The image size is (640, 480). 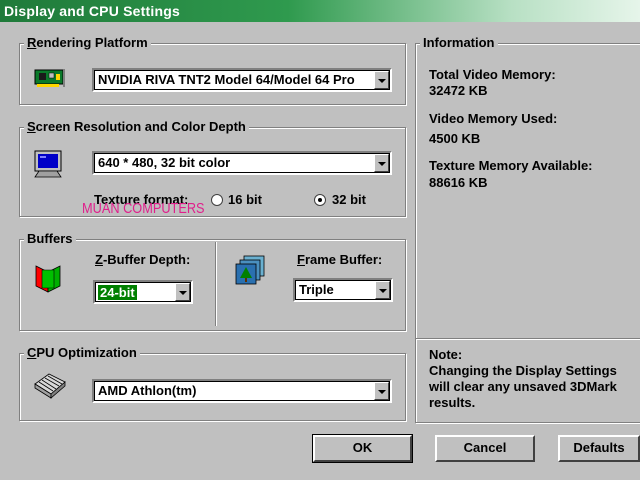 What do you see at coordinates (599, 448) in the screenshot?
I see `defaults-button: Defaults` at bounding box center [599, 448].